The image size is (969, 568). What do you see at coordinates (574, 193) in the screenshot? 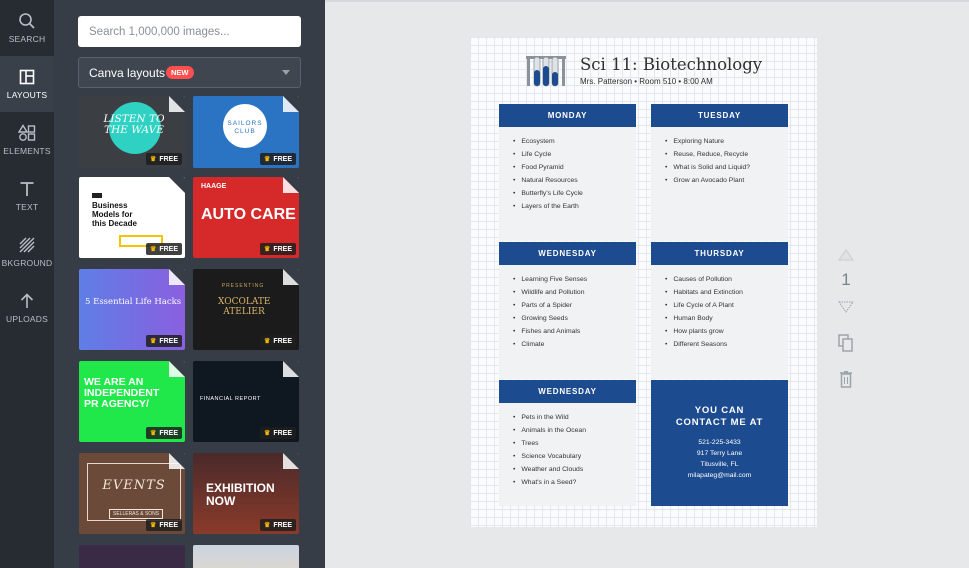
I see `list-item: Butterfly's Life Cycle` at bounding box center [574, 193].